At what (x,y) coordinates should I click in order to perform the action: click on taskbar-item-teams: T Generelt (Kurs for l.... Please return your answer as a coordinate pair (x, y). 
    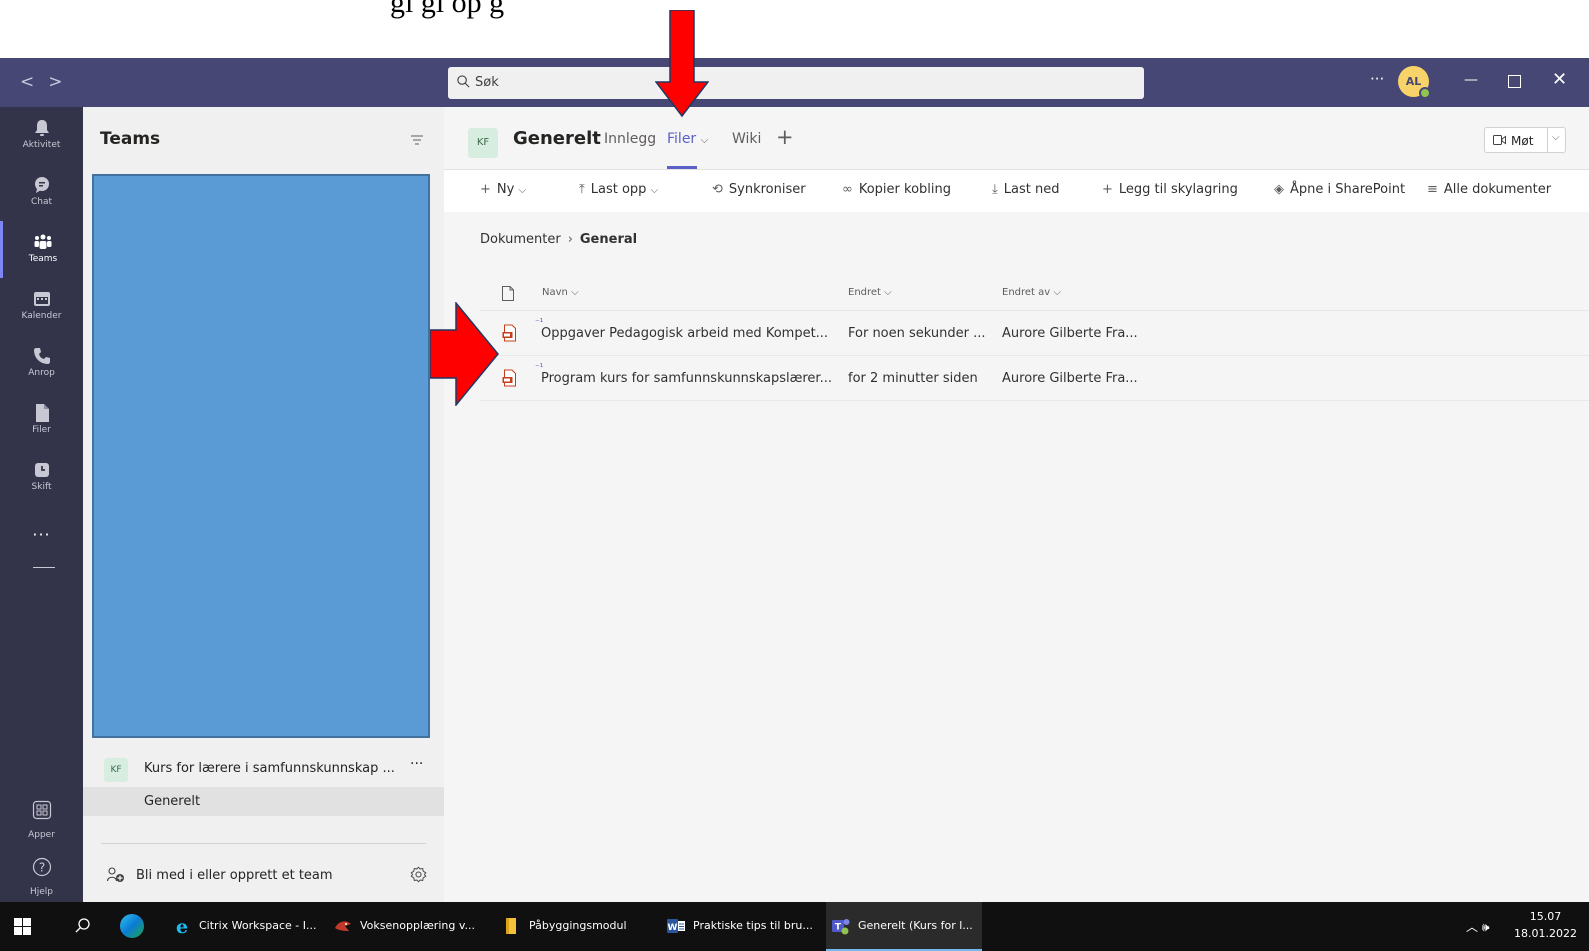
    Looking at the image, I should click on (904, 926).